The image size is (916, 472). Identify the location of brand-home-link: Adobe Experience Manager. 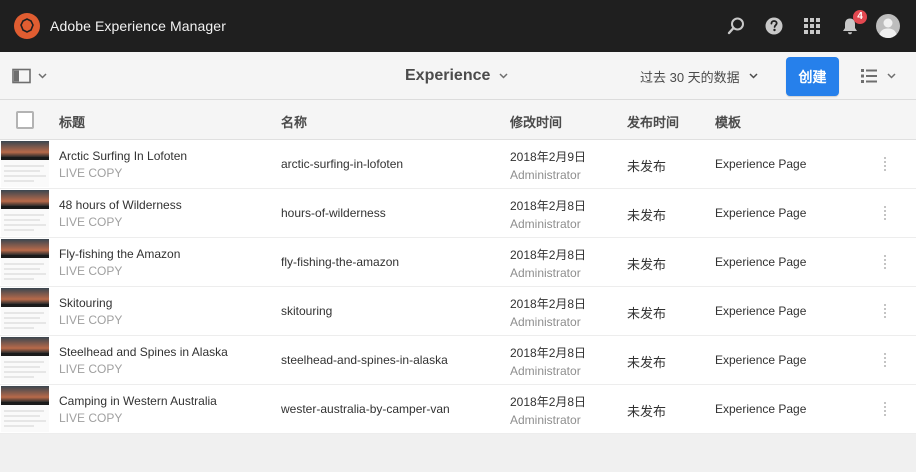
(120, 26).